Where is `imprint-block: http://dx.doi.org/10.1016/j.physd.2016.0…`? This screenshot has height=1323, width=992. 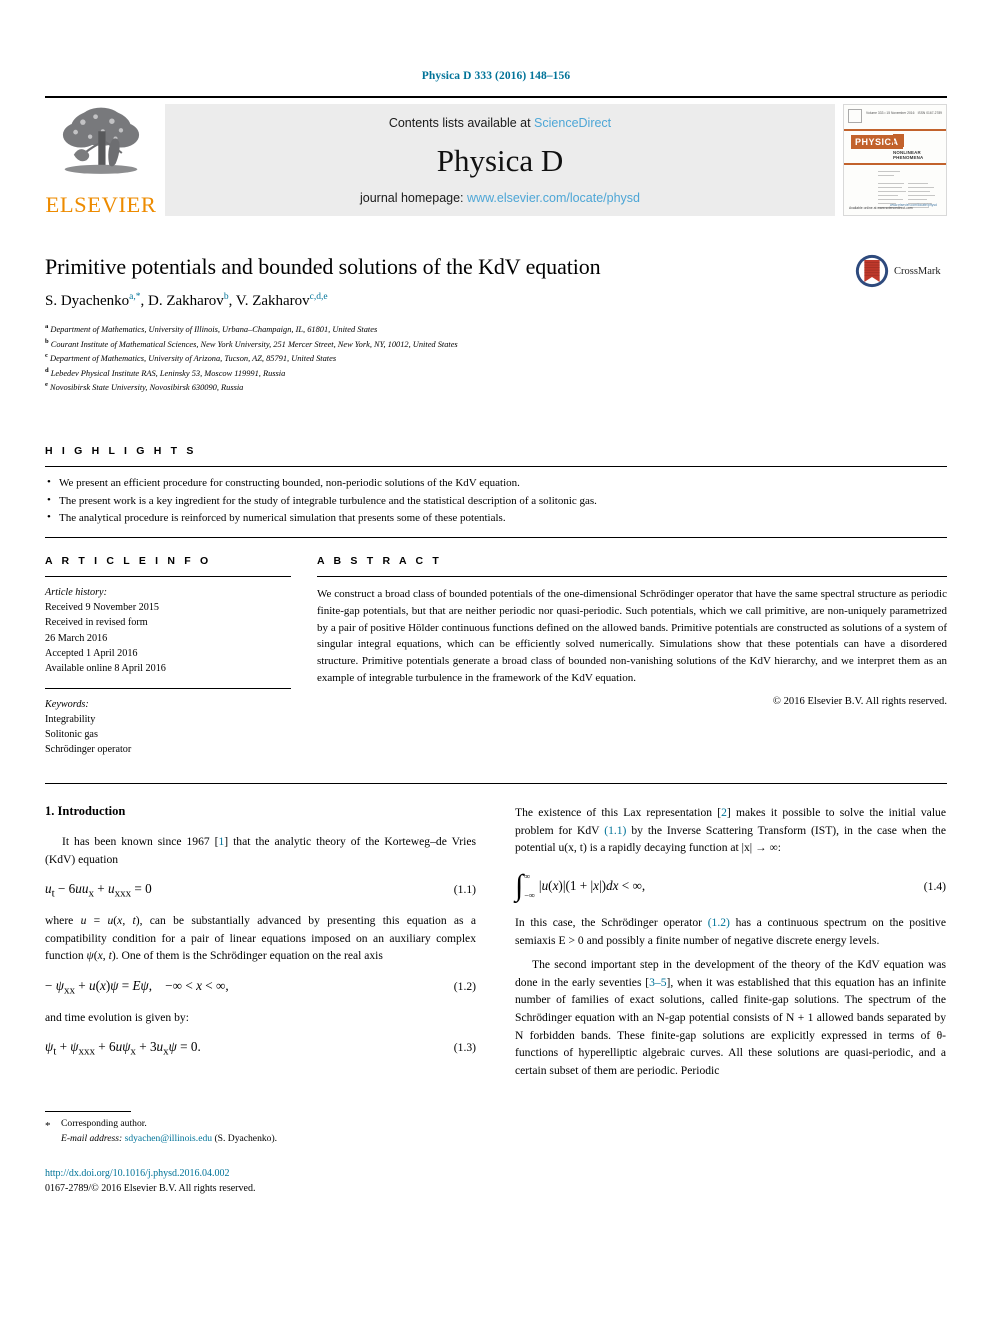
imprint-block: http://dx.doi.org/10.1016/j.physd.2016.0… is located at coordinates (260, 1181).